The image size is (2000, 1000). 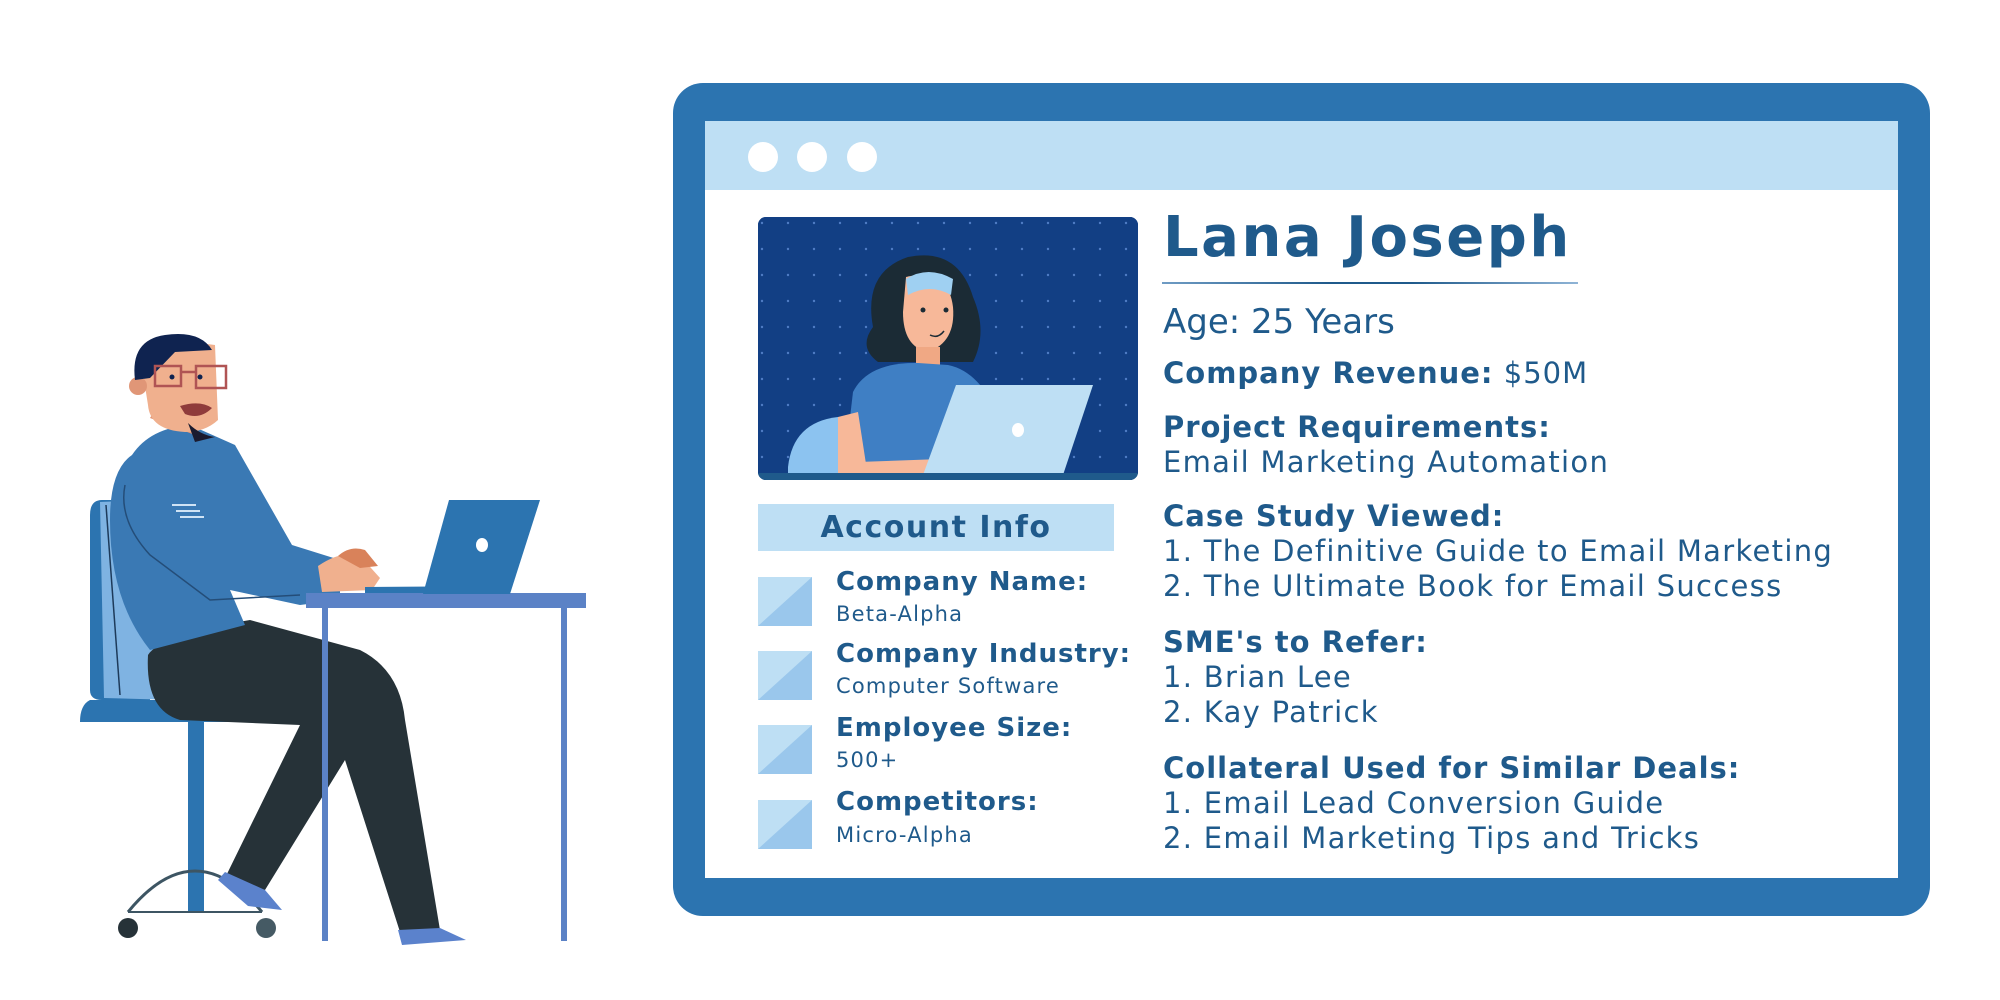 What do you see at coordinates (432, 936) in the screenshot?
I see `man-shoe` at bounding box center [432, 936].